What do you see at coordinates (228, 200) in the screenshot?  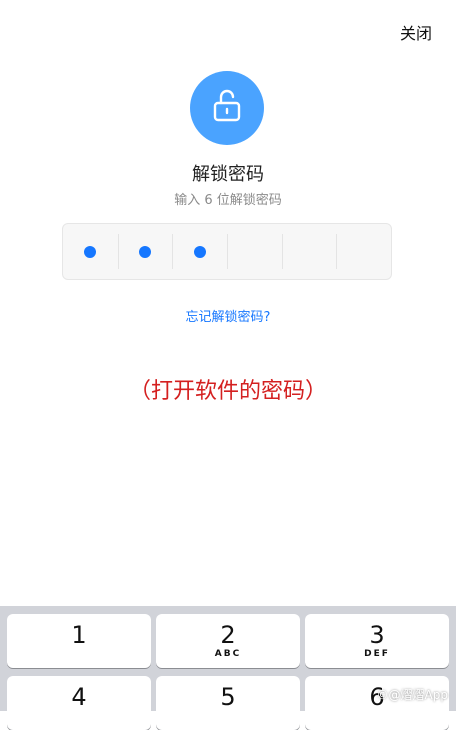 I see `page-subtitle: 输入 6 位解锁密码` at bounding box center [228, 200].